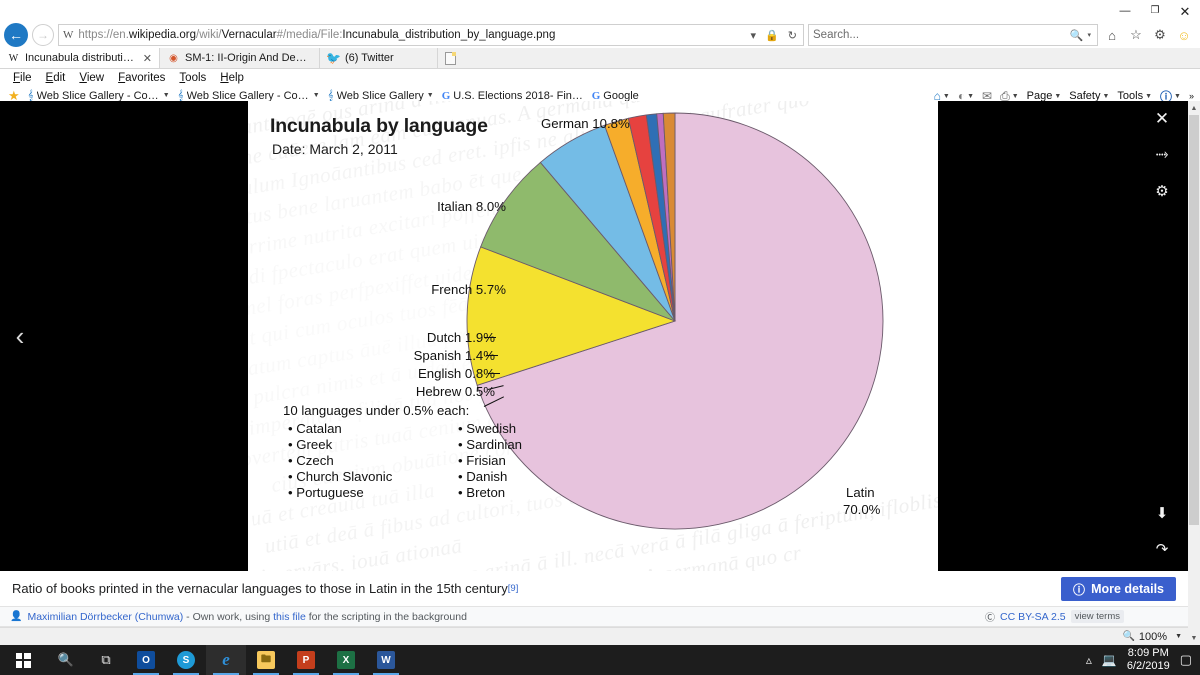 This screenshot has height=675, width=1200. I want to click on leader-line-spanish, so click(492, 355).